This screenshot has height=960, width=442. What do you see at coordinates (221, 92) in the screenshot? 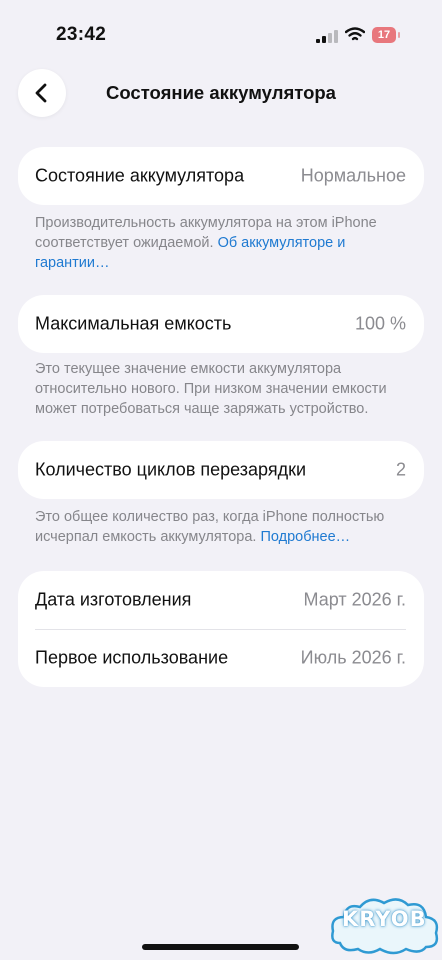
I see `page-title: Состояние аккумулятора` at bounding box center [221, 92].